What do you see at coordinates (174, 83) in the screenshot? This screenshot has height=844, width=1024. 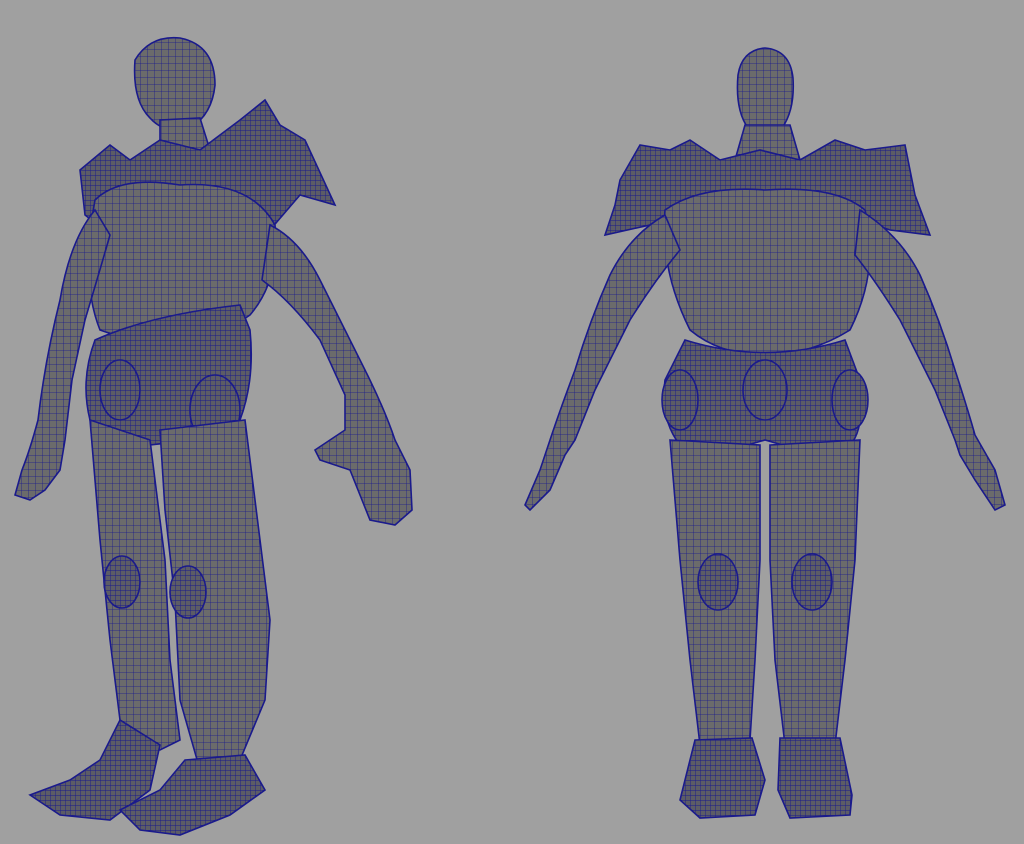 I see `head-left` at bounding box center [174, 83].